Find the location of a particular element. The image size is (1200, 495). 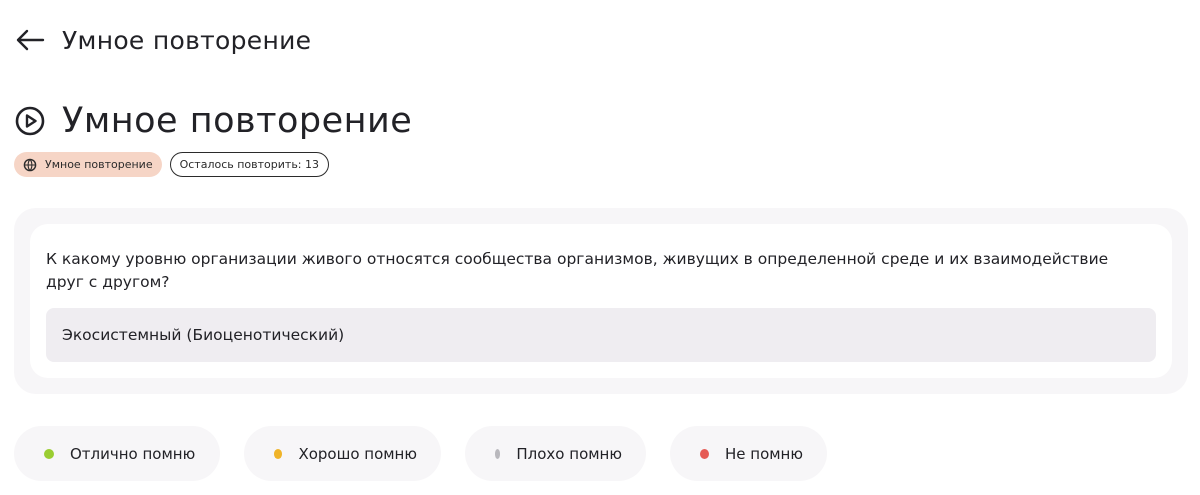

top-bar: Умное повторение is located at coordinates (162, 40).